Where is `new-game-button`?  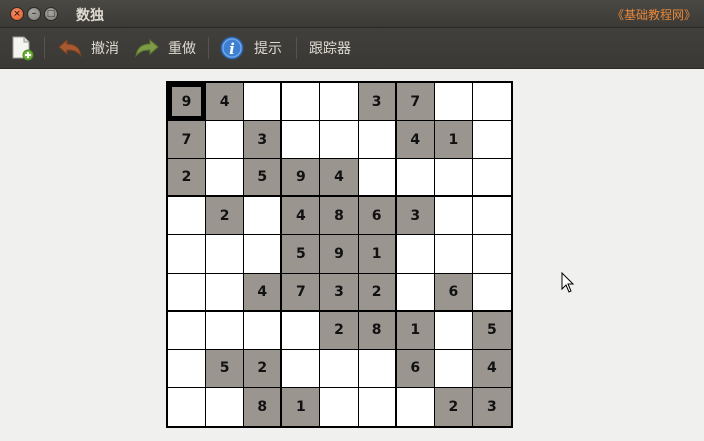
new-game-button is located at coordinates (22, 48).